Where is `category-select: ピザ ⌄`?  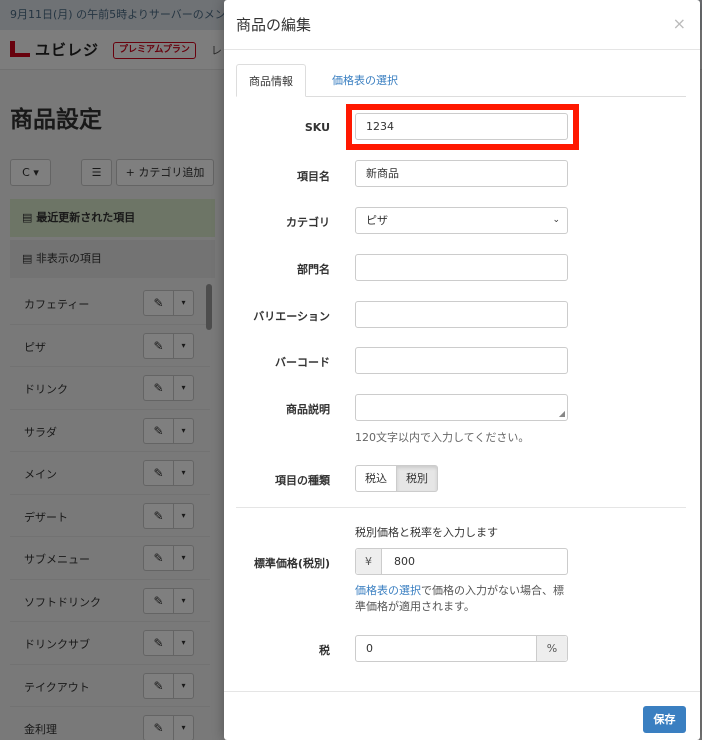 category-select: ピザ ⌄ is located at coordinates (461, 220).